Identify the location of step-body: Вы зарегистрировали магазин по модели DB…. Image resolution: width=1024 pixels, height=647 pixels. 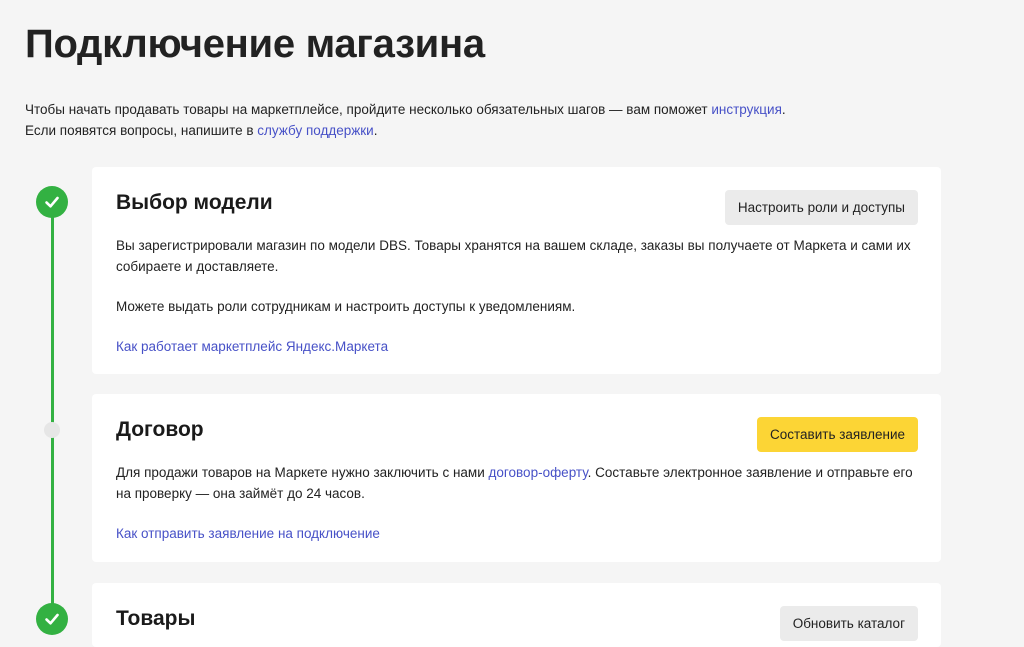
(516, 296).